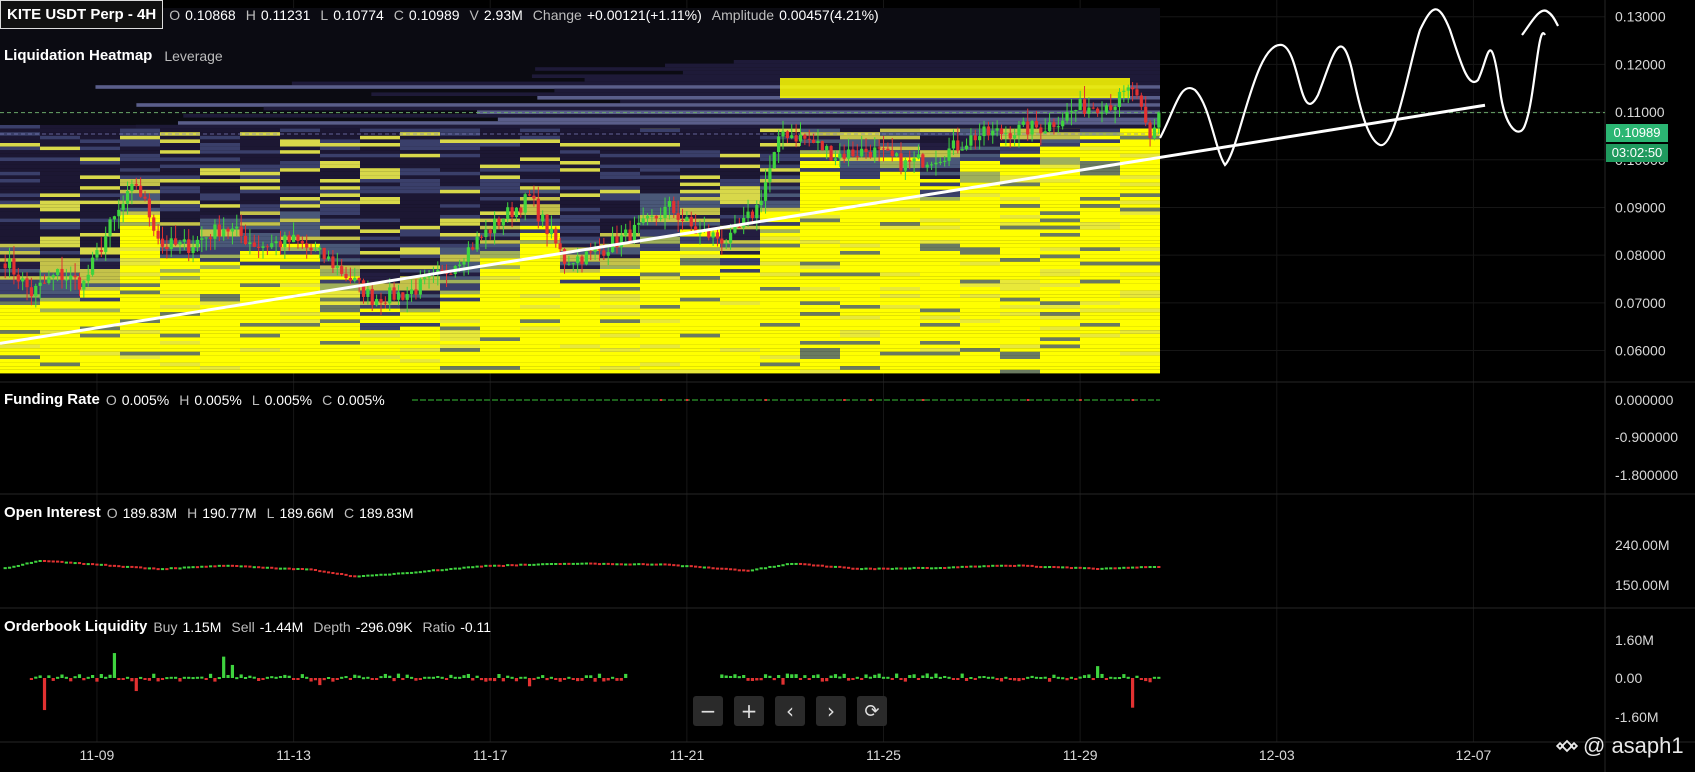 The width and height of the screenshot is (1695, 772). What do you see at coordinates (476, 626) in the screenshot?
I see `readout-value: -0.11` at bounding box center [476, 626].